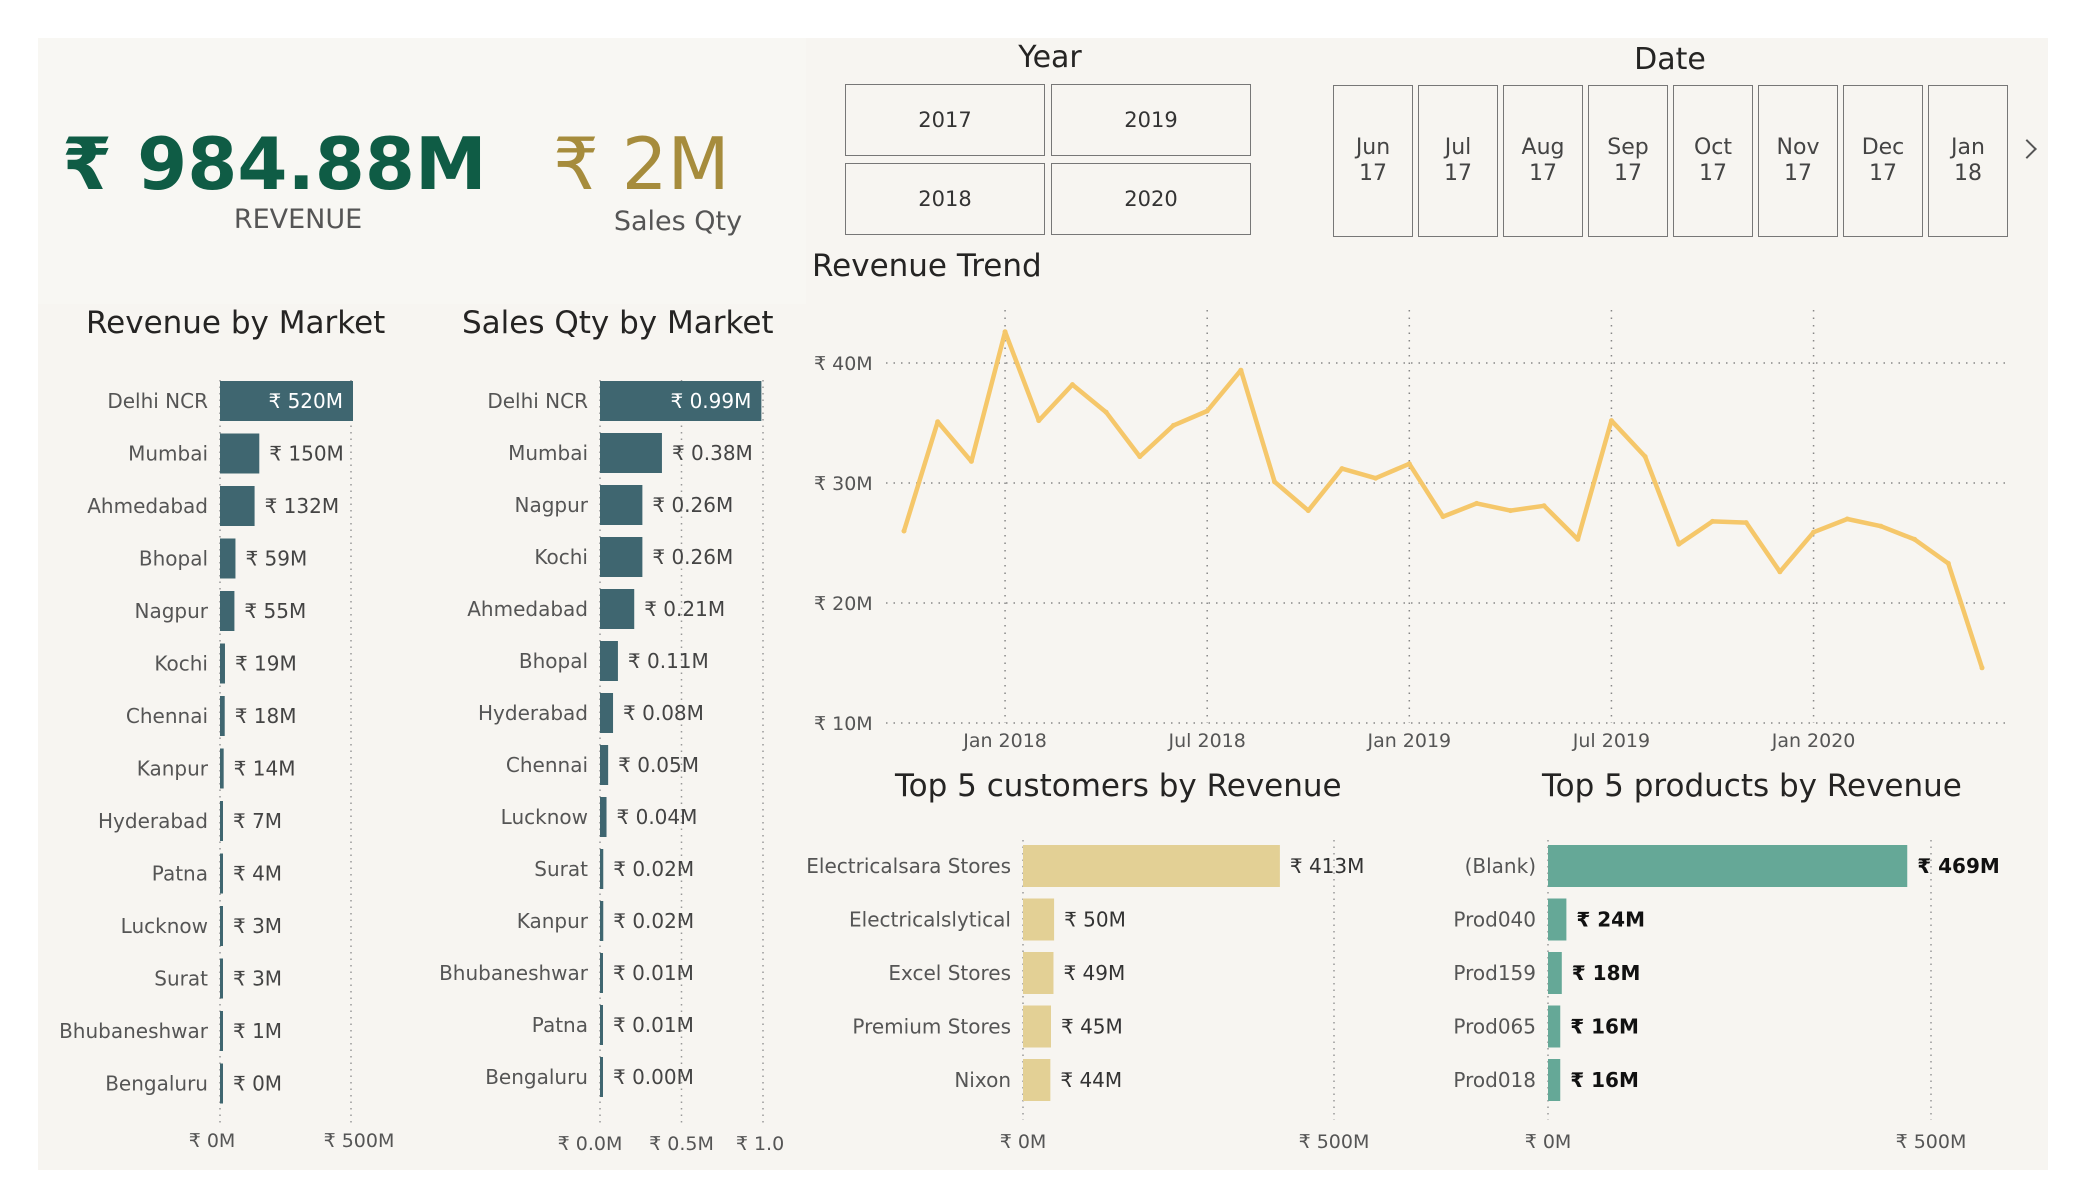 The height and width of the screenshot is (1200, 2075). Describe the element at coordinates (1883, 161) in the screenshot. I see `date-option: Dec 17` at that location.